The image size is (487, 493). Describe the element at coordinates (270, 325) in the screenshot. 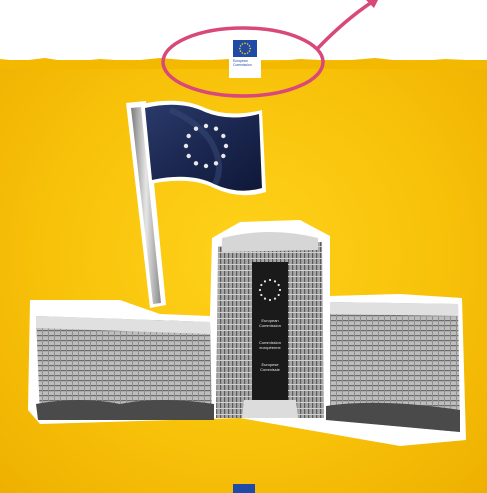

I see `banner-text-2: Commission` at that location.